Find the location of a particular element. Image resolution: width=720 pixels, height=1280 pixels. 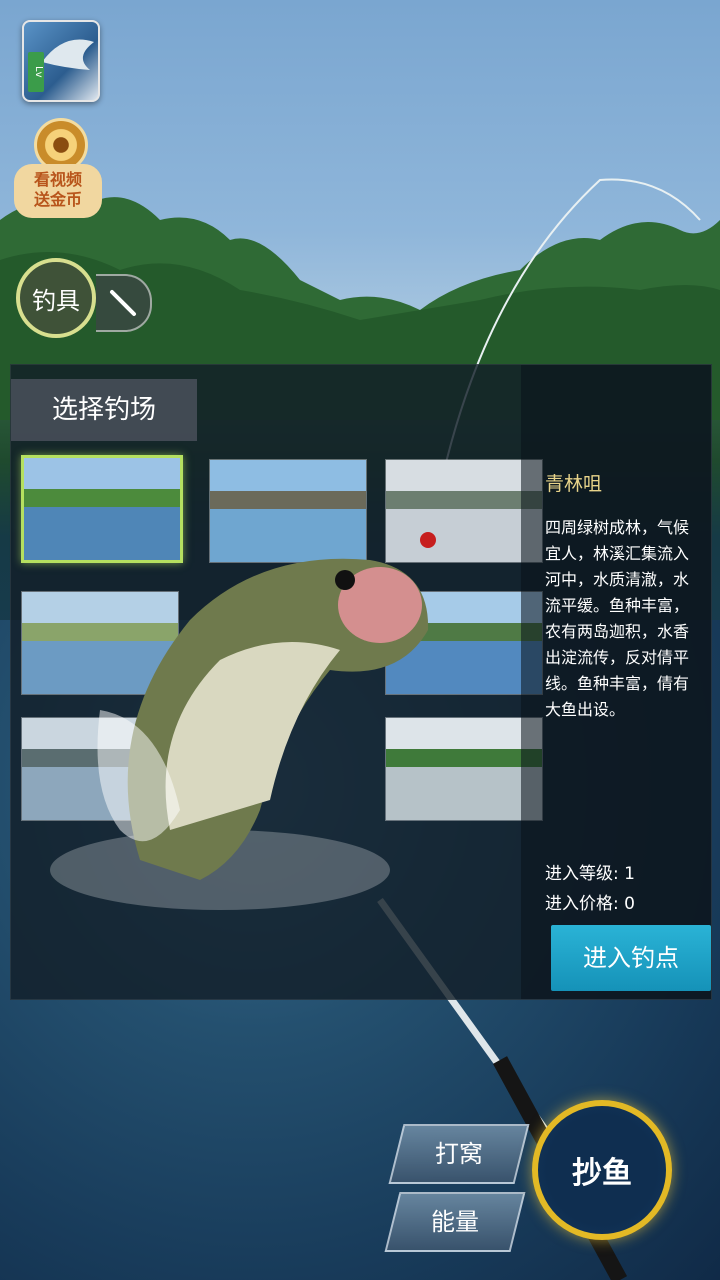

player-avatar: Lv is located at coordinates (61, 61).